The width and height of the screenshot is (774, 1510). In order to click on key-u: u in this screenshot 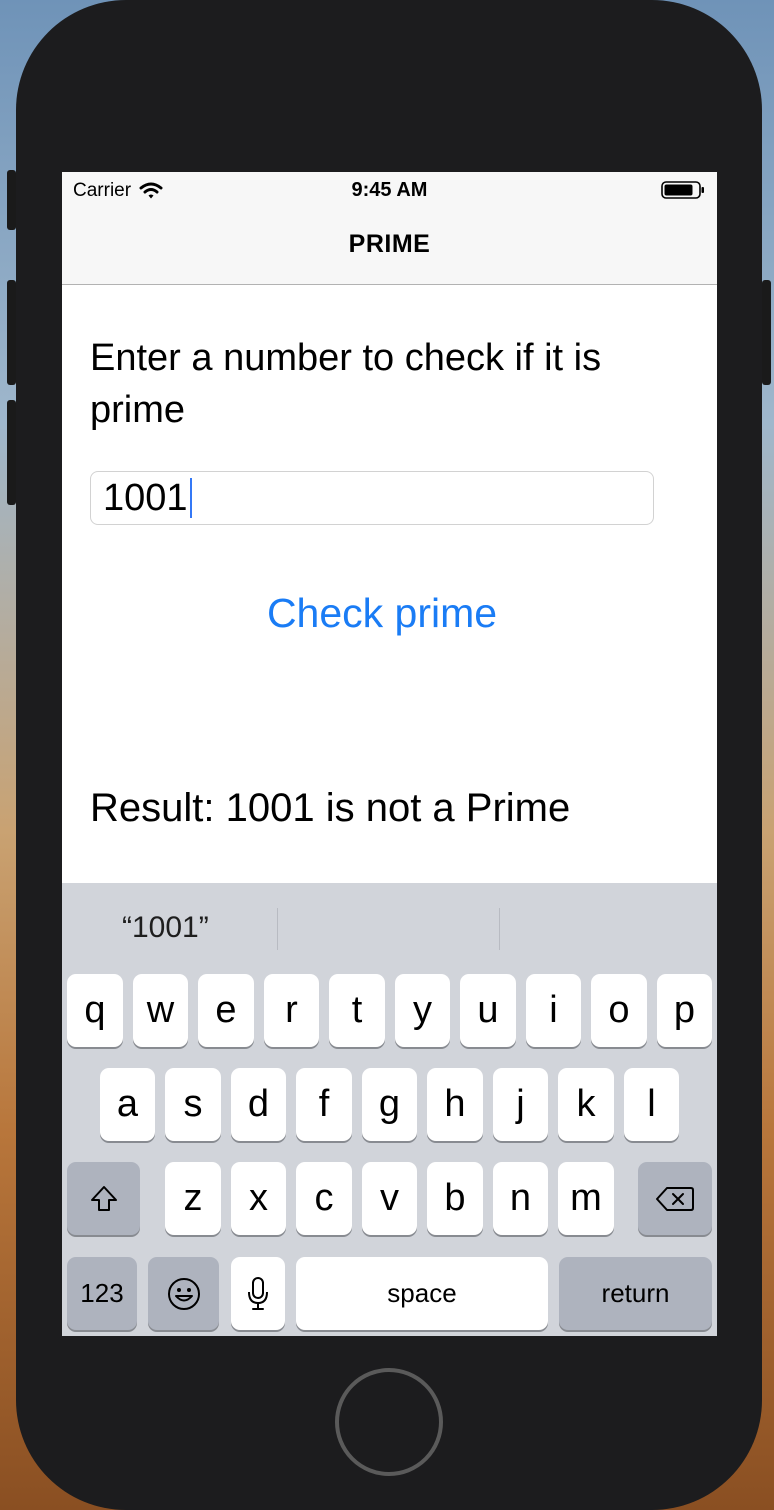, I will do `click(488, 1010)`.